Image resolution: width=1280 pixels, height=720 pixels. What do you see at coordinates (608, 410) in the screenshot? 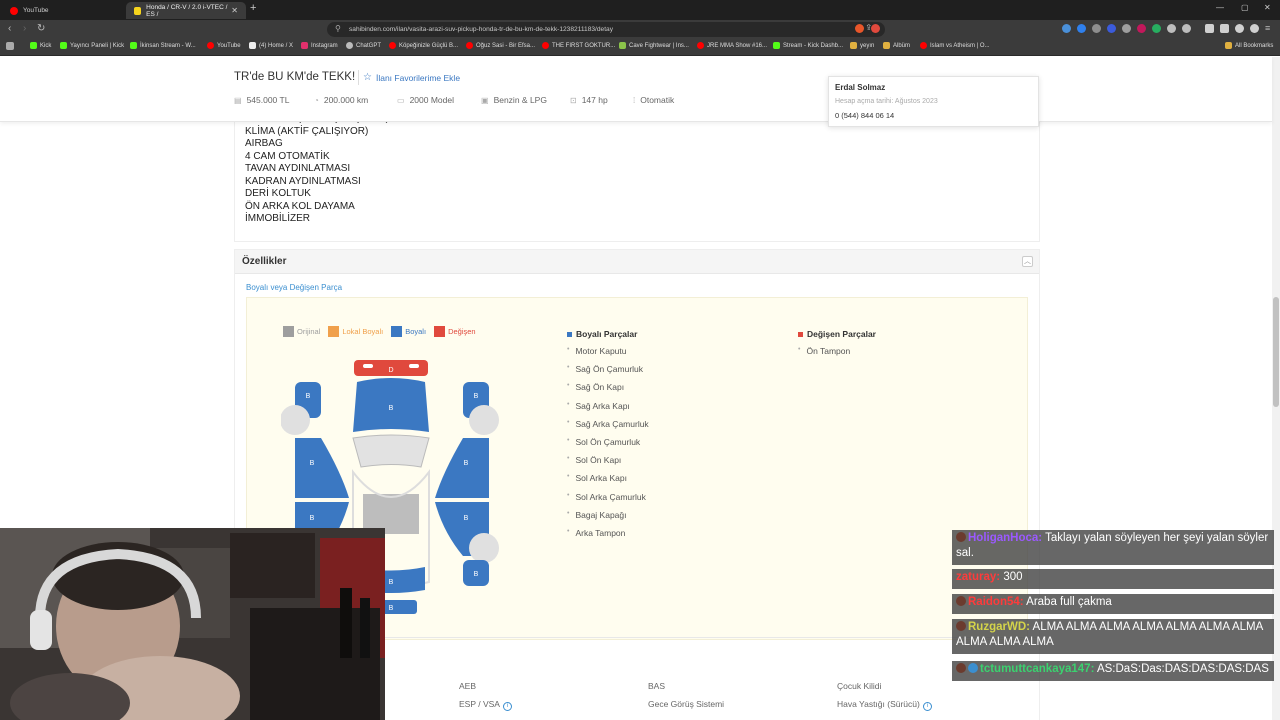
I see `list-item: • Sağ Arka Kapı` at bounding box center [608, 410].